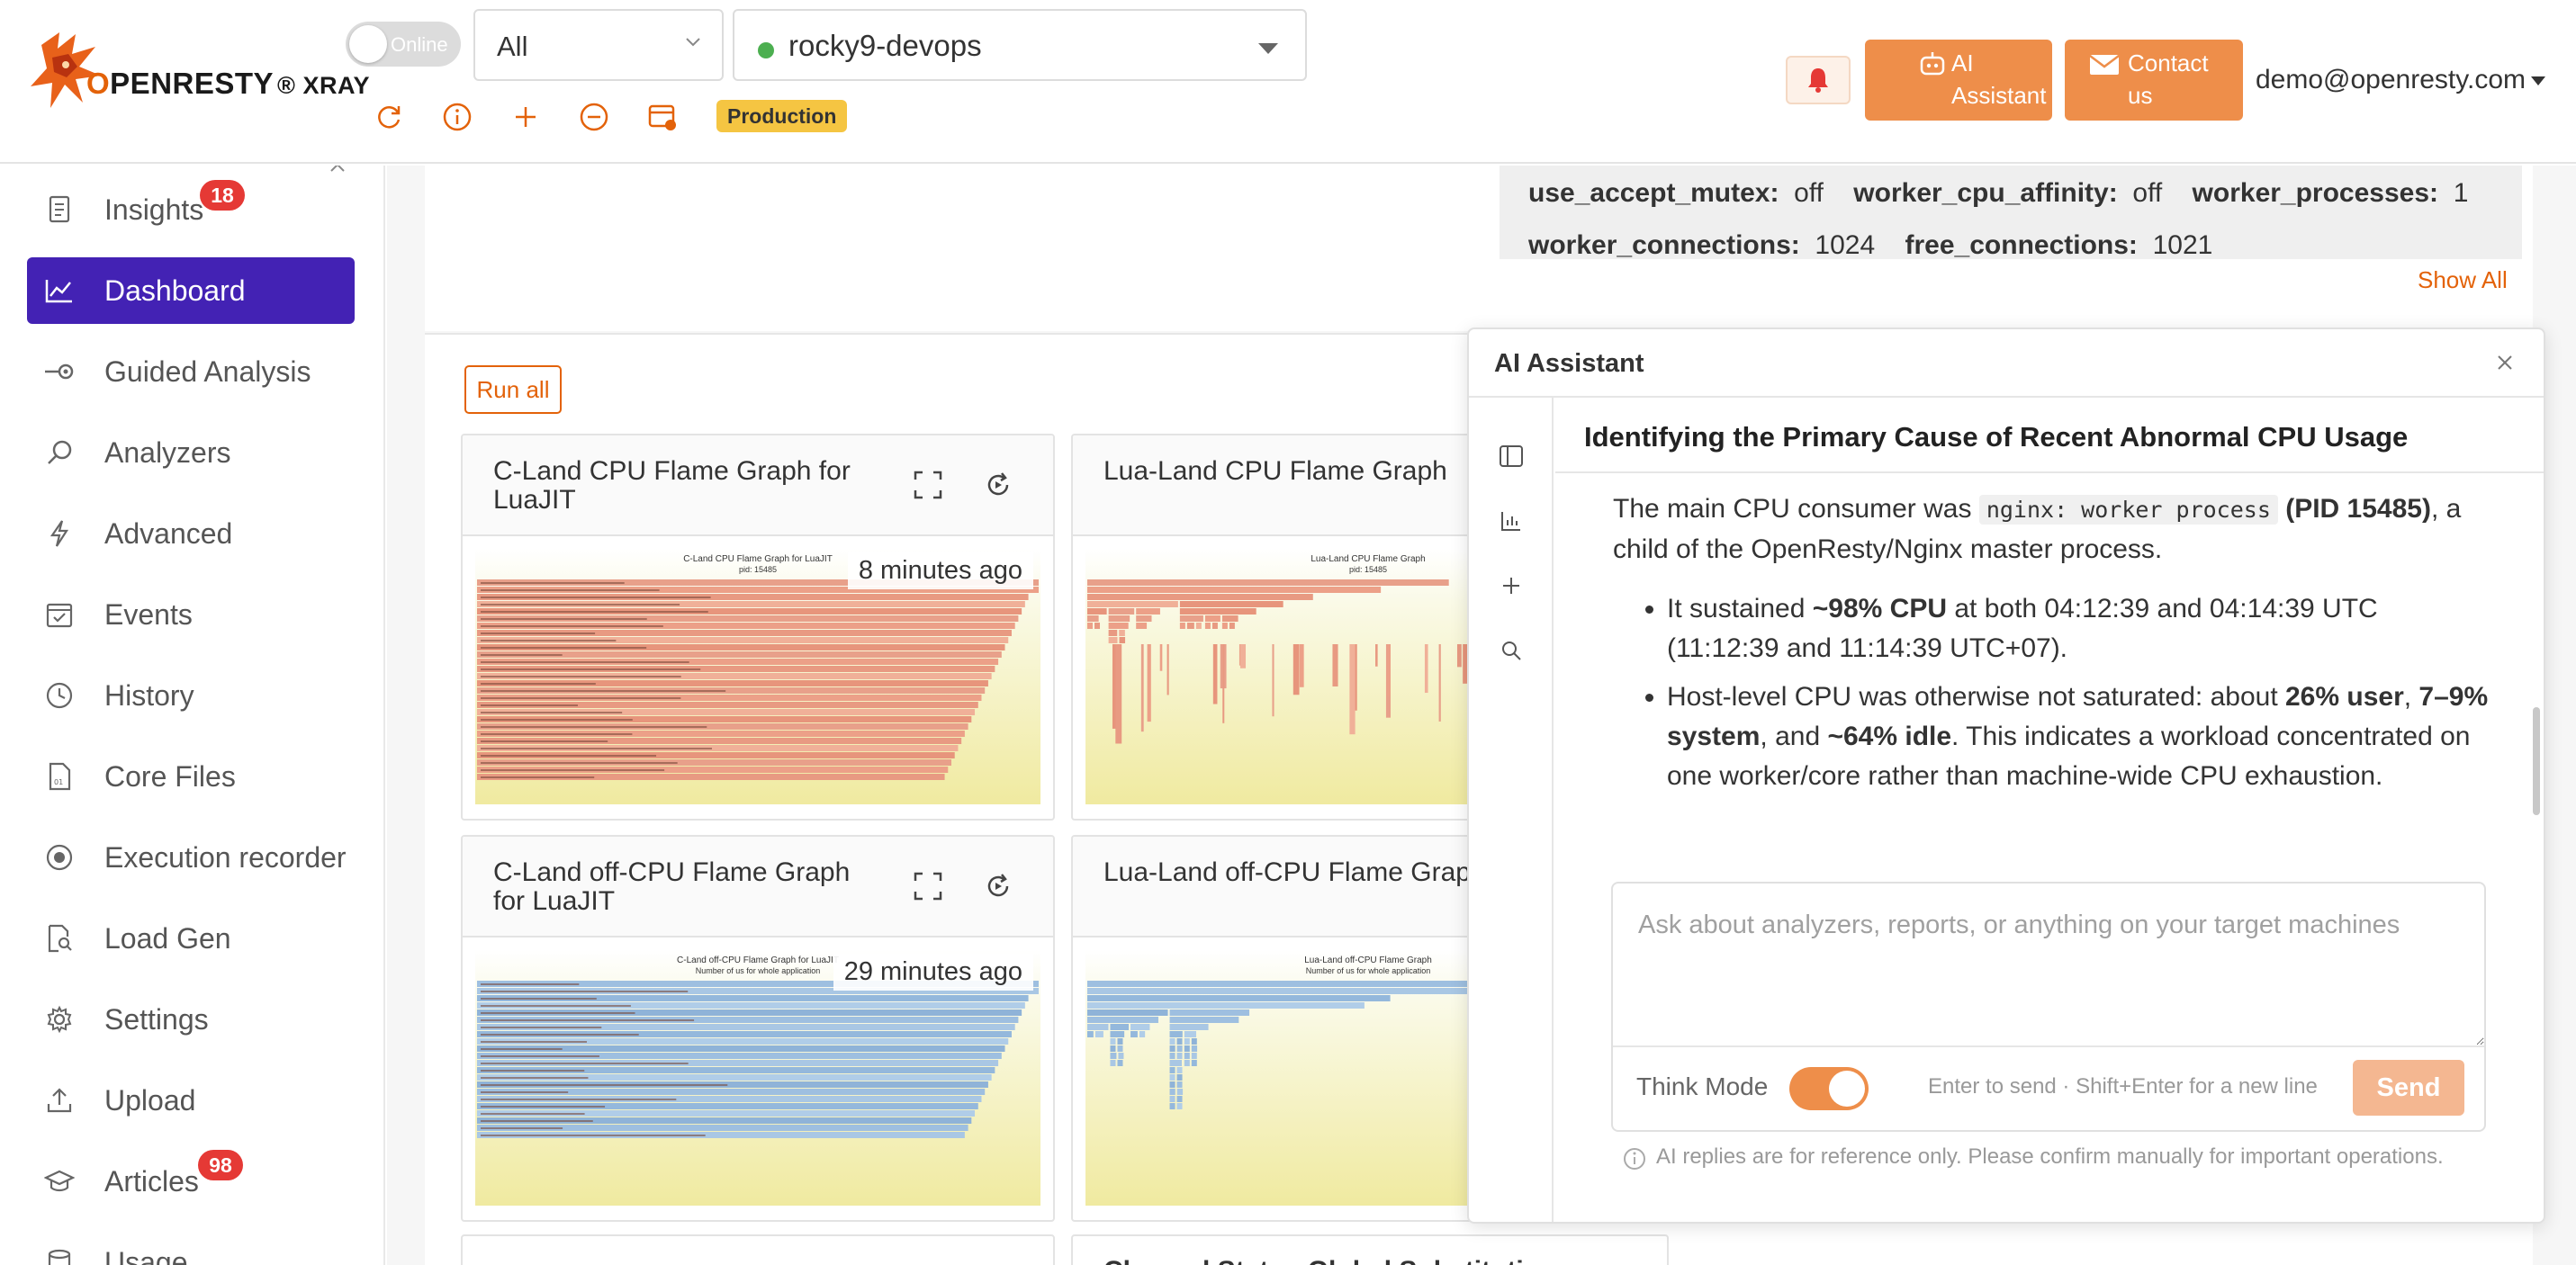 This screenshot has width=2576, height=1265. Describe the element at coordinates (2411, 697) in the screenshot. I see `message-text: ,` at that location.